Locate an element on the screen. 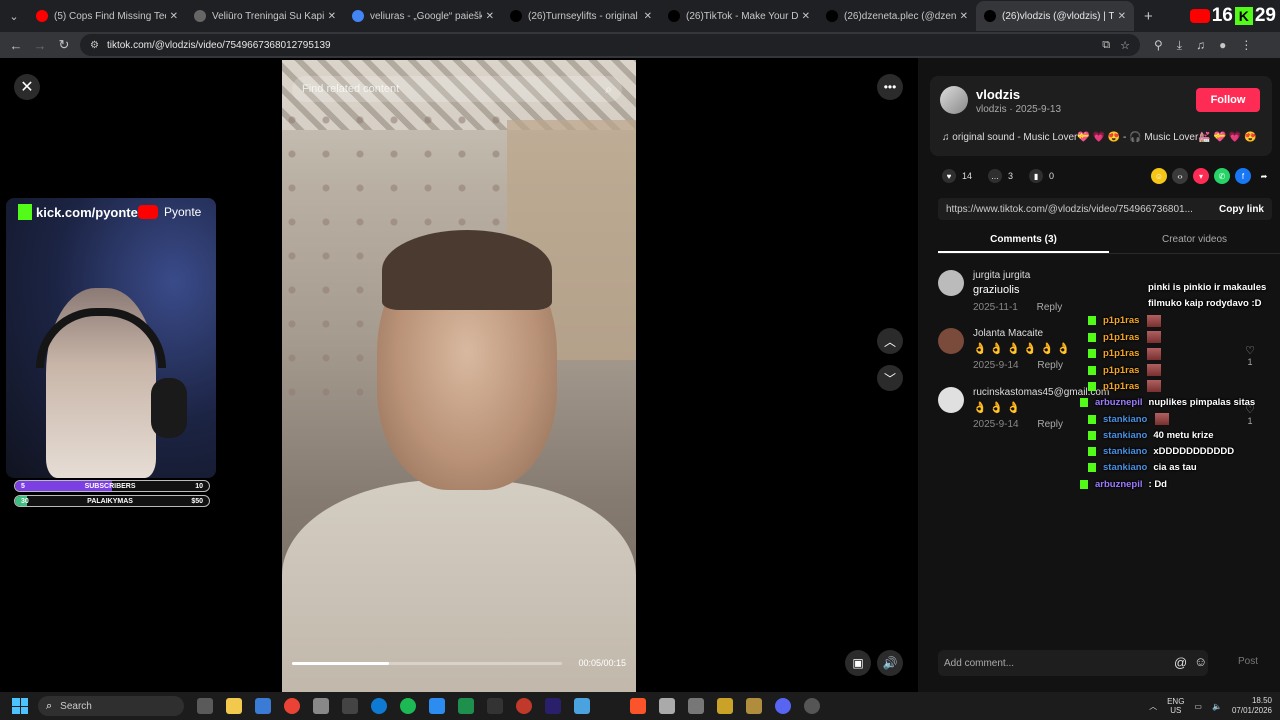 Image resolution: width=1280 pixels, height=720 pixels. embed-icon: ‹› is located at coordinates (1180, 176).